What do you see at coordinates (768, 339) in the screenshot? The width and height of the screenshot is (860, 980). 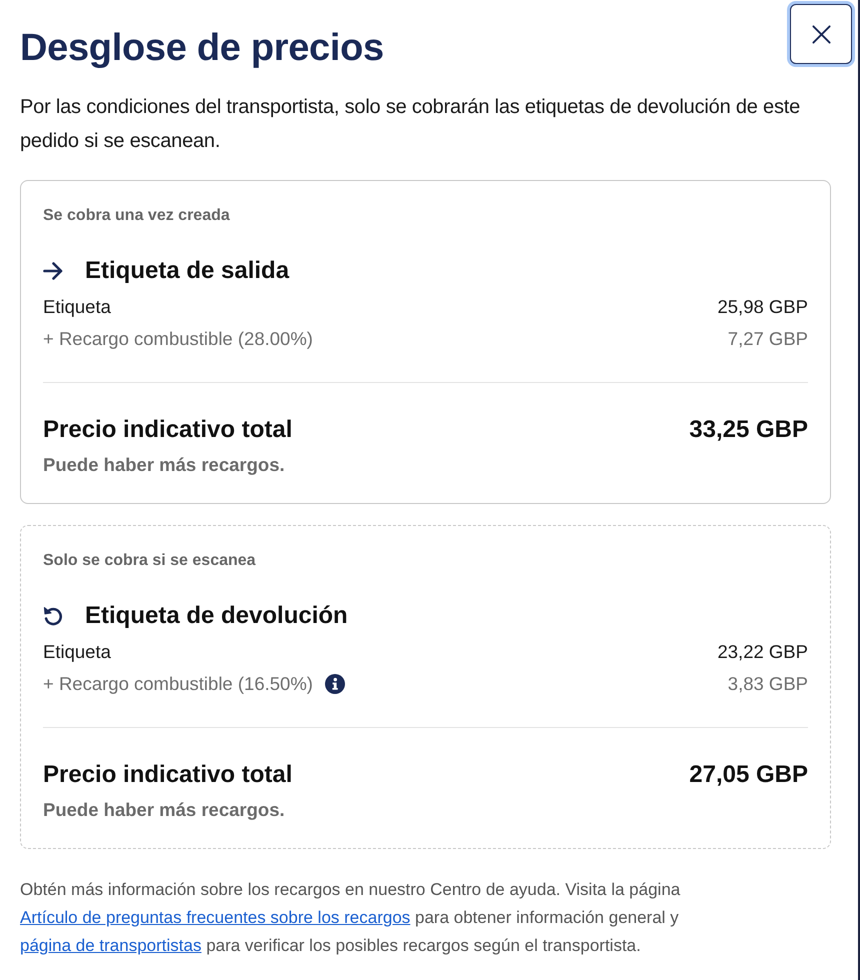 I see `charge-amount: 7,27 GBP` at bounding box center [768, 339].